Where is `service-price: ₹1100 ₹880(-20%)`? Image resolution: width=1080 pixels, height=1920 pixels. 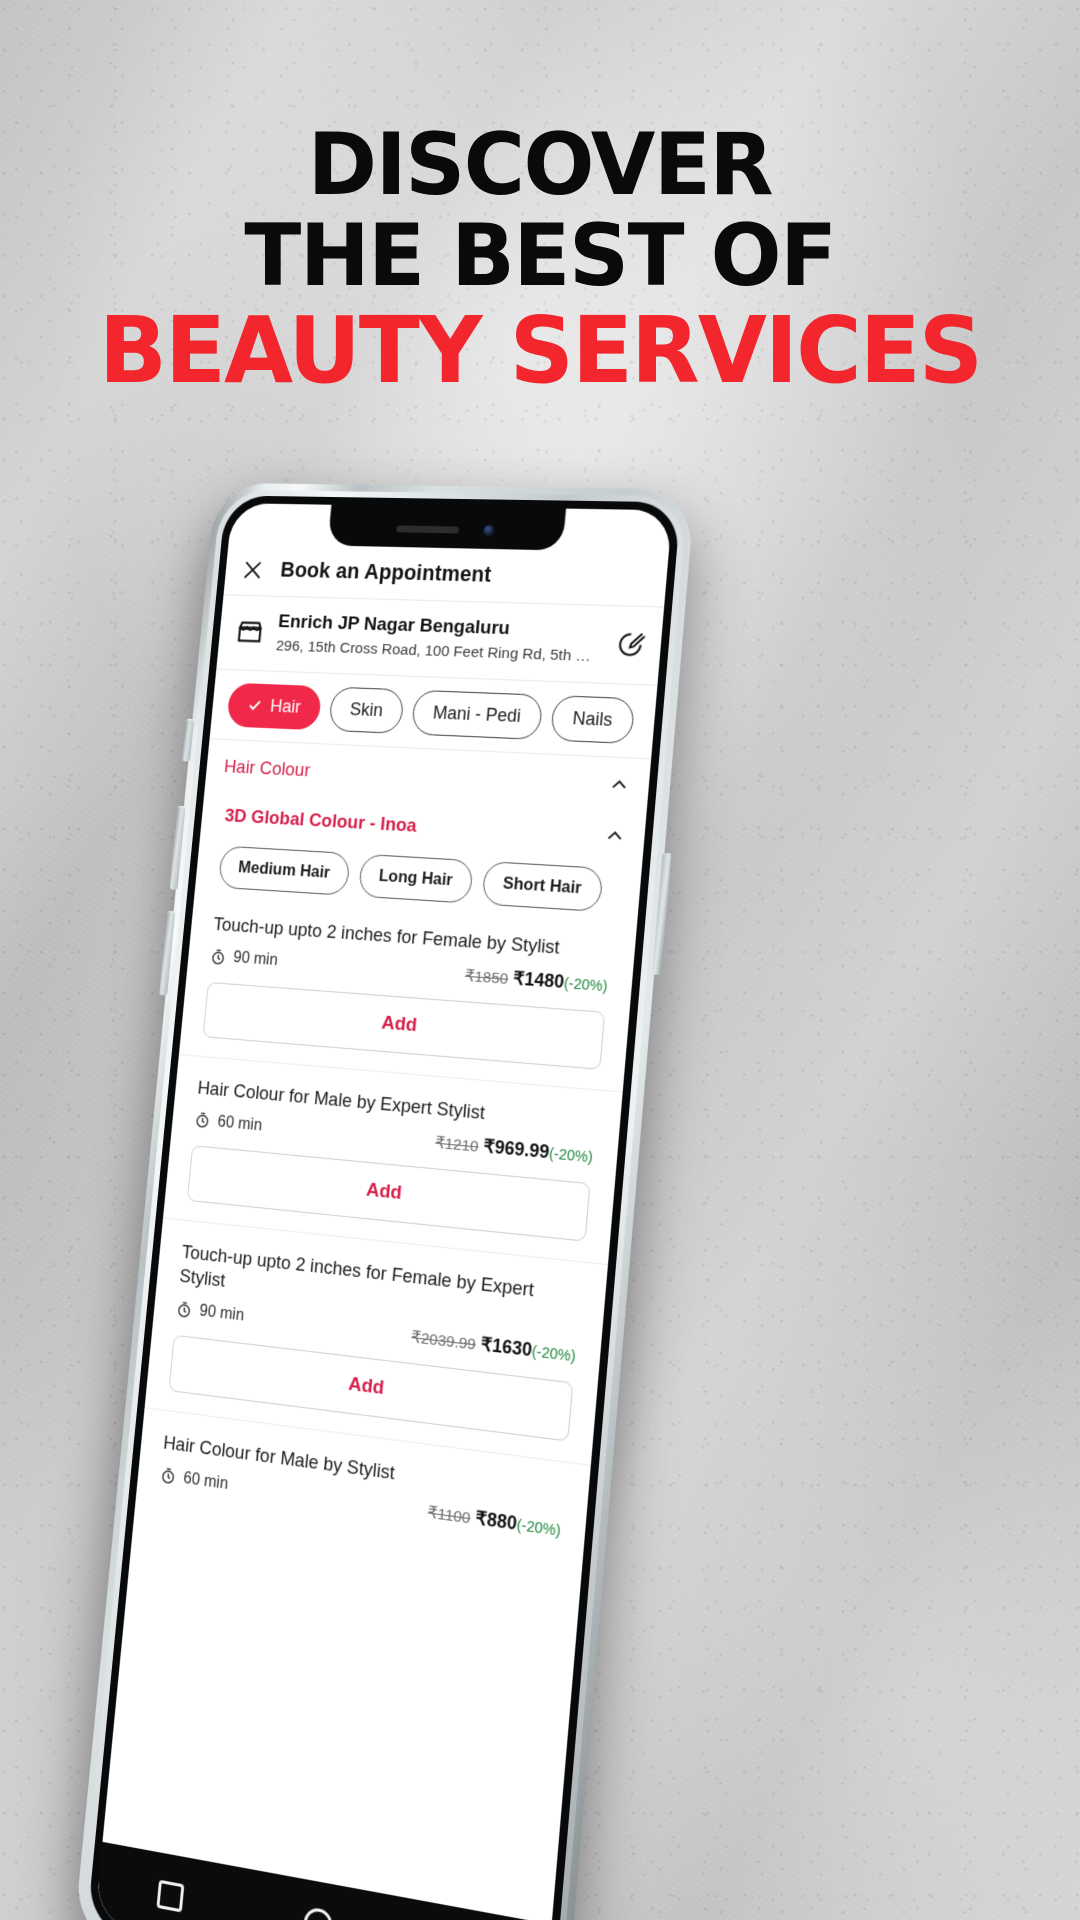 service-price: ₹1100 ₹880(-20%) is located at coordinates (494, 1521).